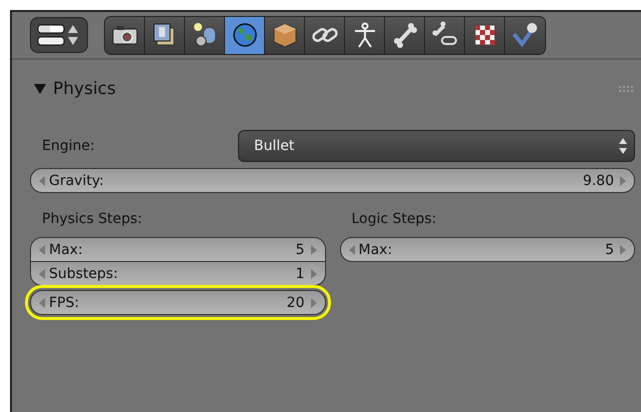  Describe the element at coordinates (626, 89) in the screenshot. I see `drag-handle-icon` at that location.